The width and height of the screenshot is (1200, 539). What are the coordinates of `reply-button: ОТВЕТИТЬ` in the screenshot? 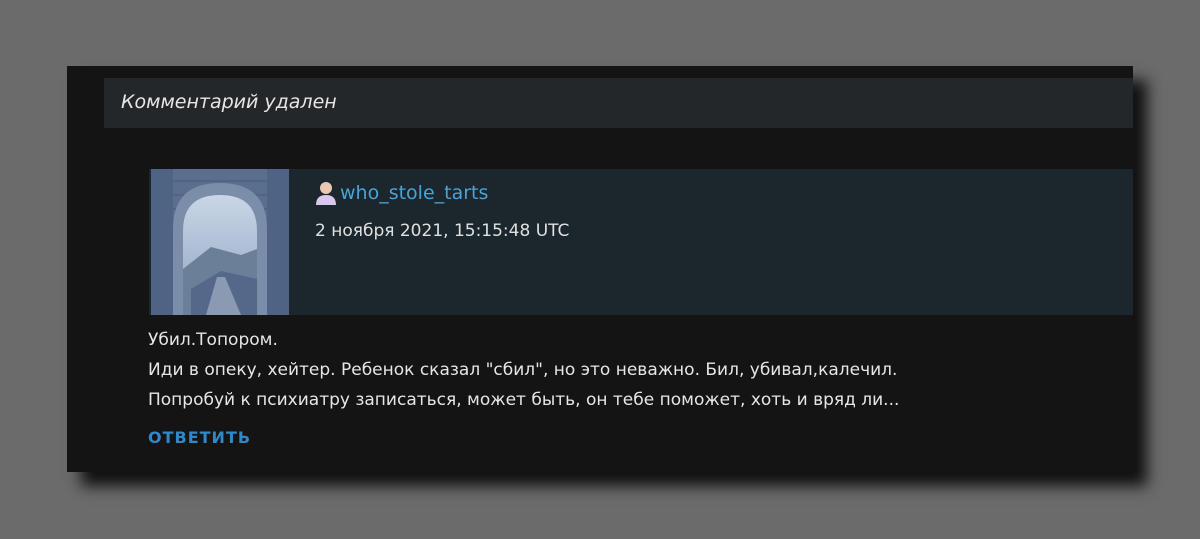 It's located at (199, 437).